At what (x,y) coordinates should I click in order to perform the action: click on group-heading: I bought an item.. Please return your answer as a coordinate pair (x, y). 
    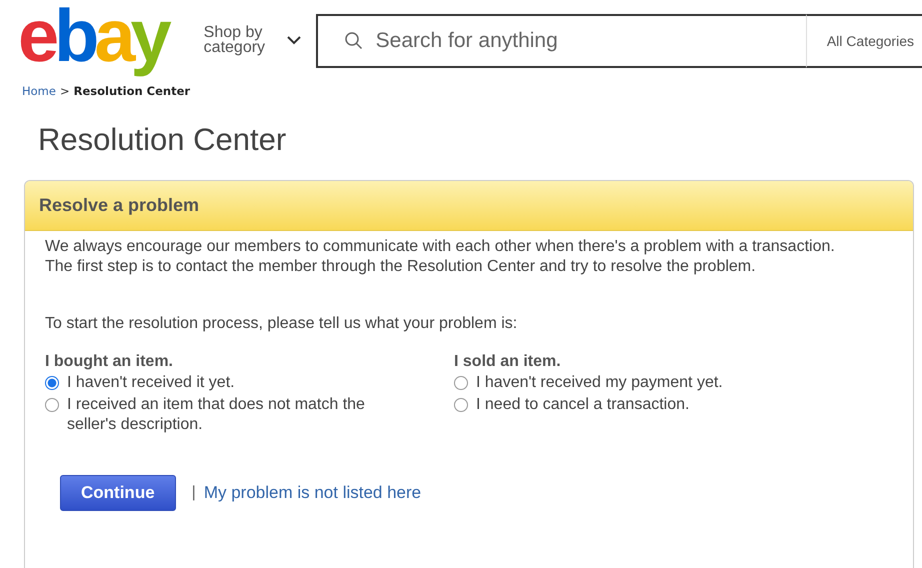
    Looking at the image, I should click on (109, 362).